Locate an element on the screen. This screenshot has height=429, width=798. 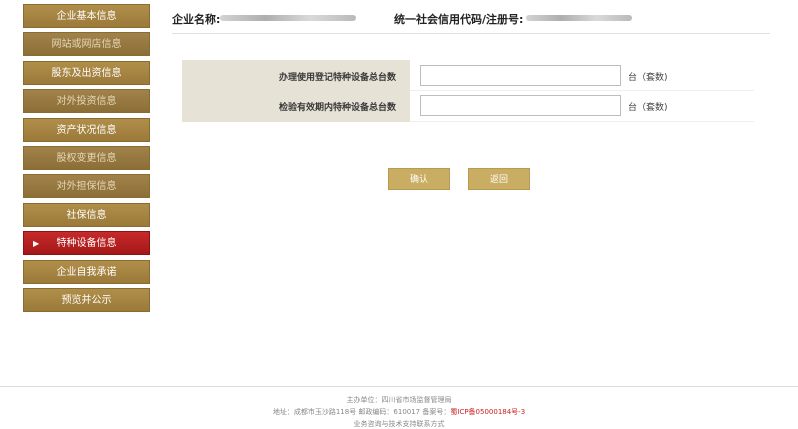
sidebar-item-preview-publish: 预览并公示 is located at coordinates (86, 299).